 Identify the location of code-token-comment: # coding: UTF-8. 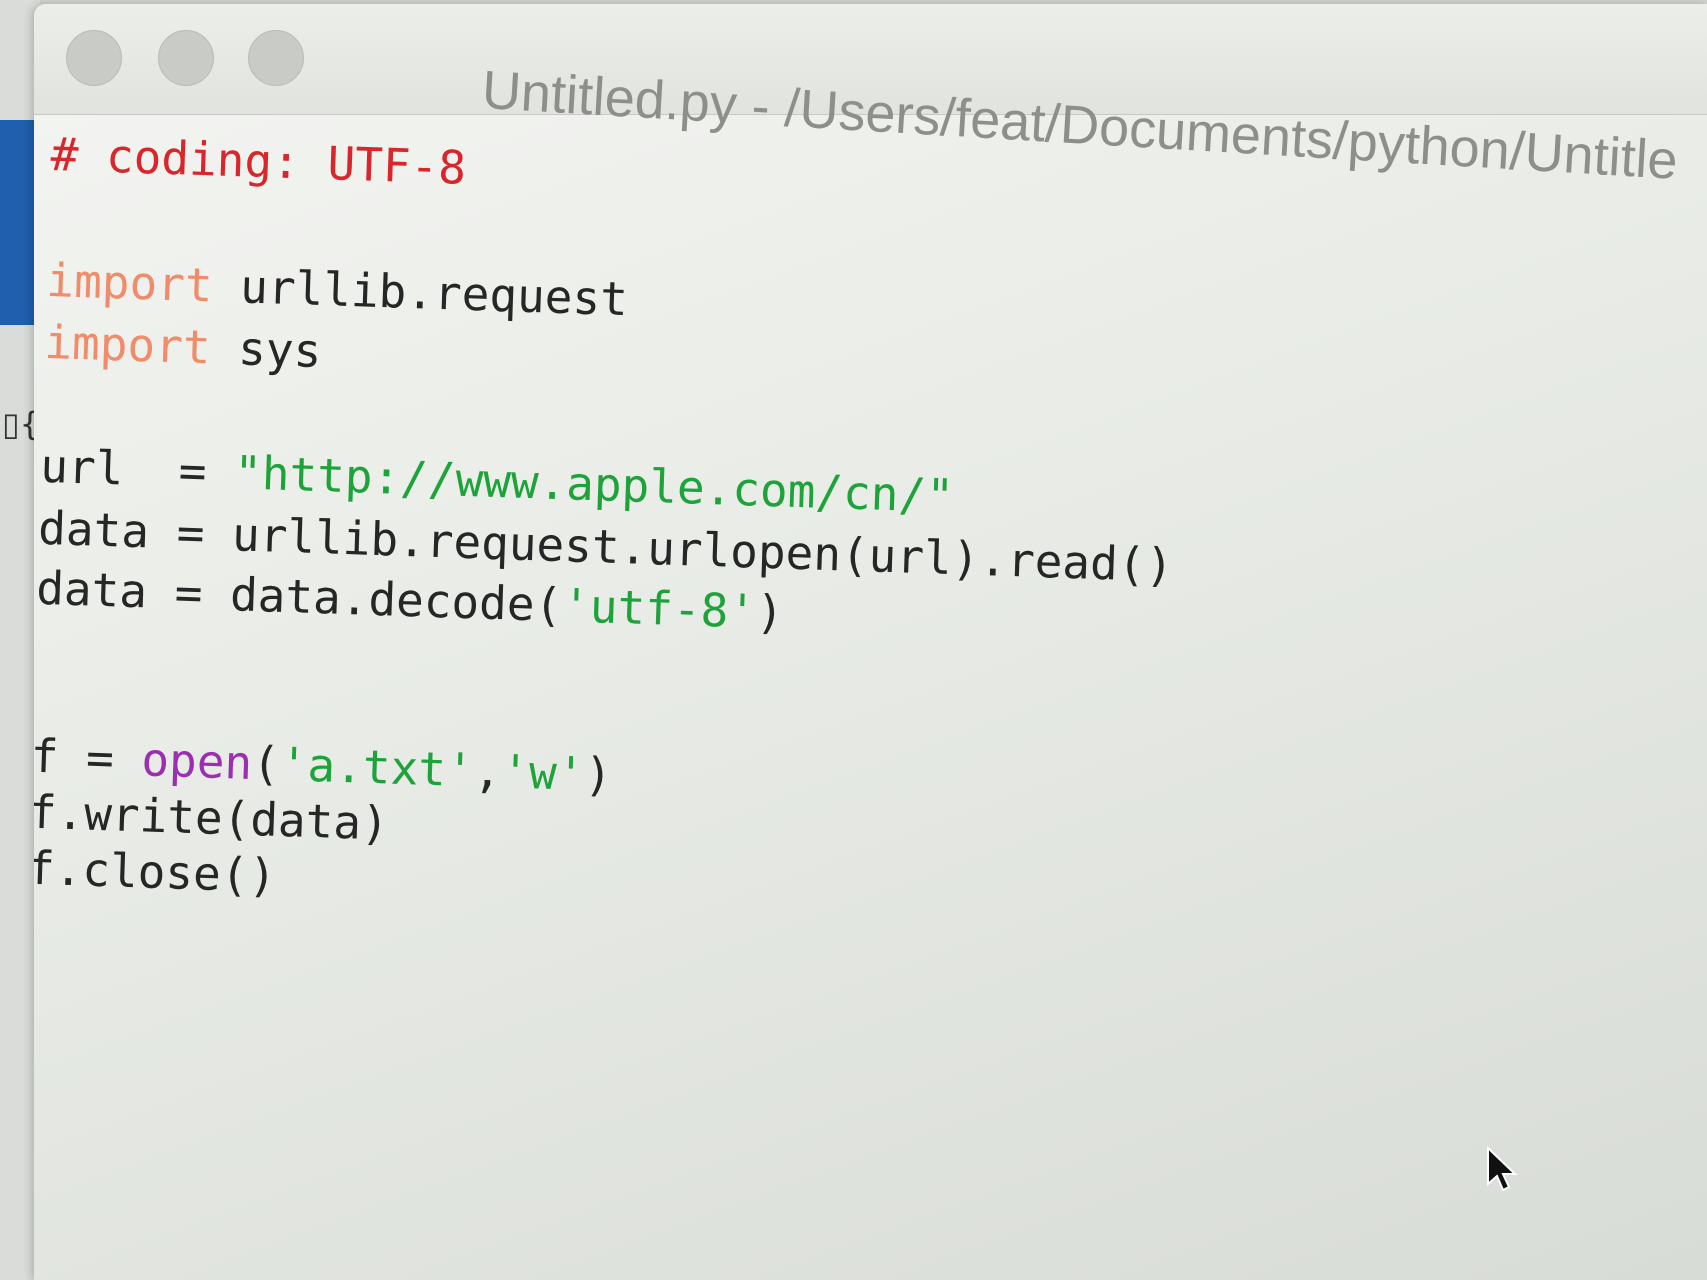
(258, 160).